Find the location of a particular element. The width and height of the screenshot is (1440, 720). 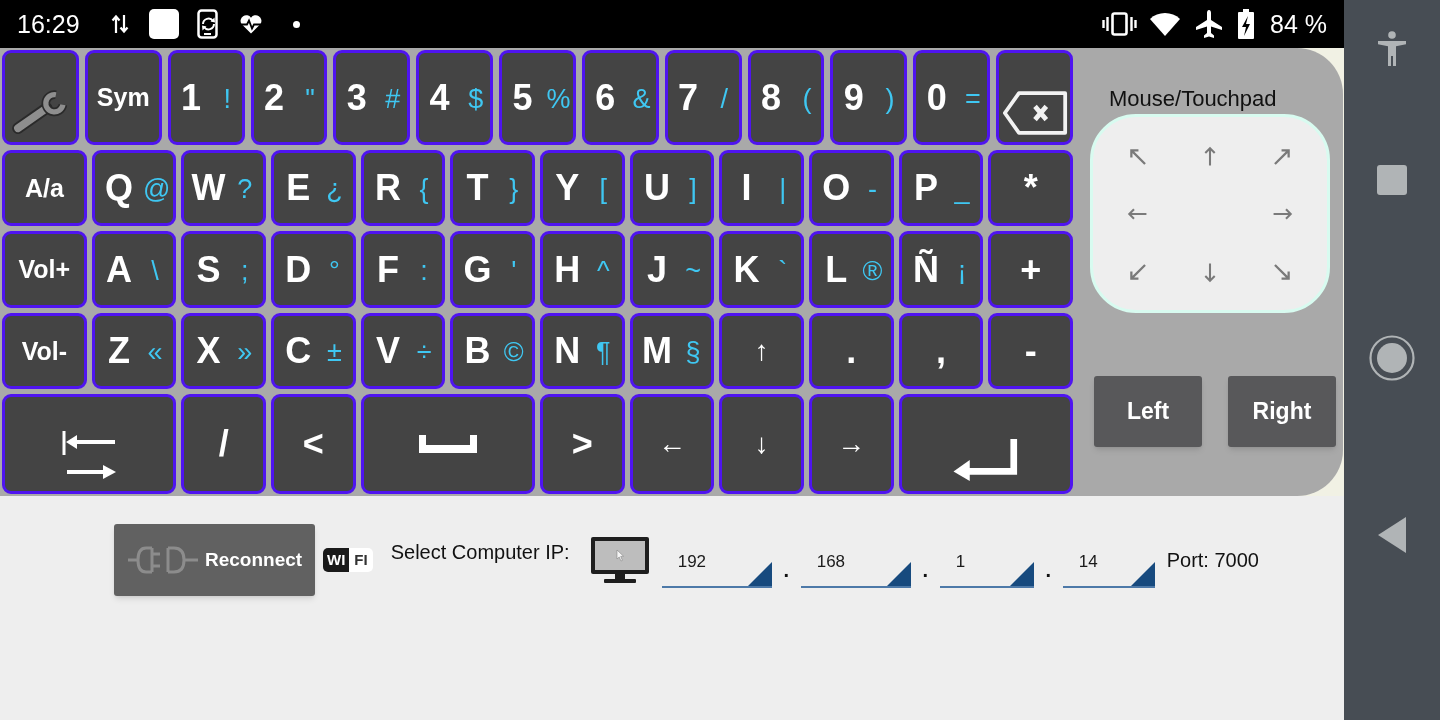

keyboard-key: O - is located at coordinates (851, 188).